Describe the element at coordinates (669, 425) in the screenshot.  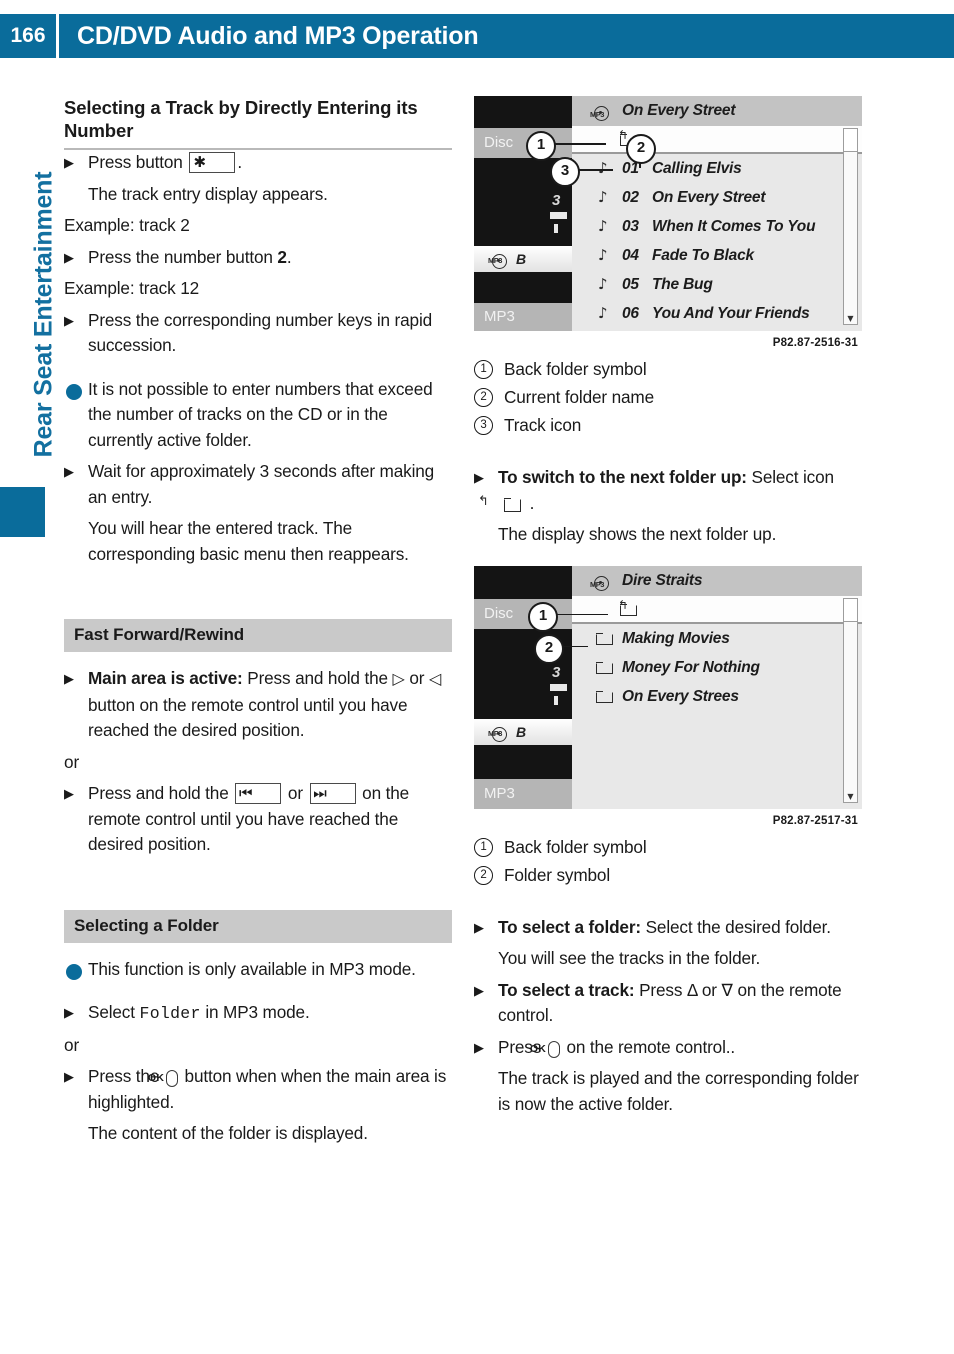
I see `list-item: 3 Track icon` at that location.